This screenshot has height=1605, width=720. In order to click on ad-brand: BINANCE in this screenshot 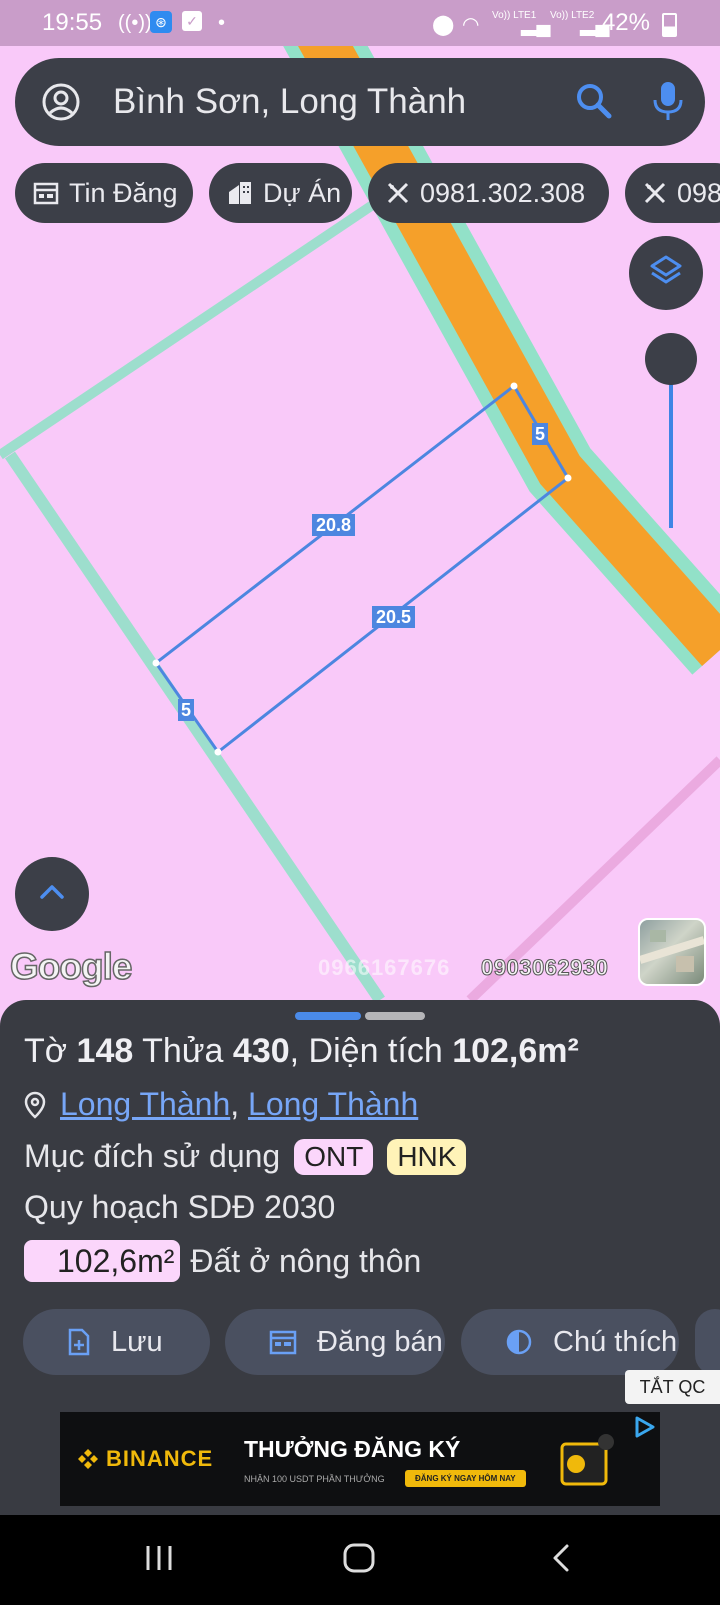, I will do `click(144, 1459)`.